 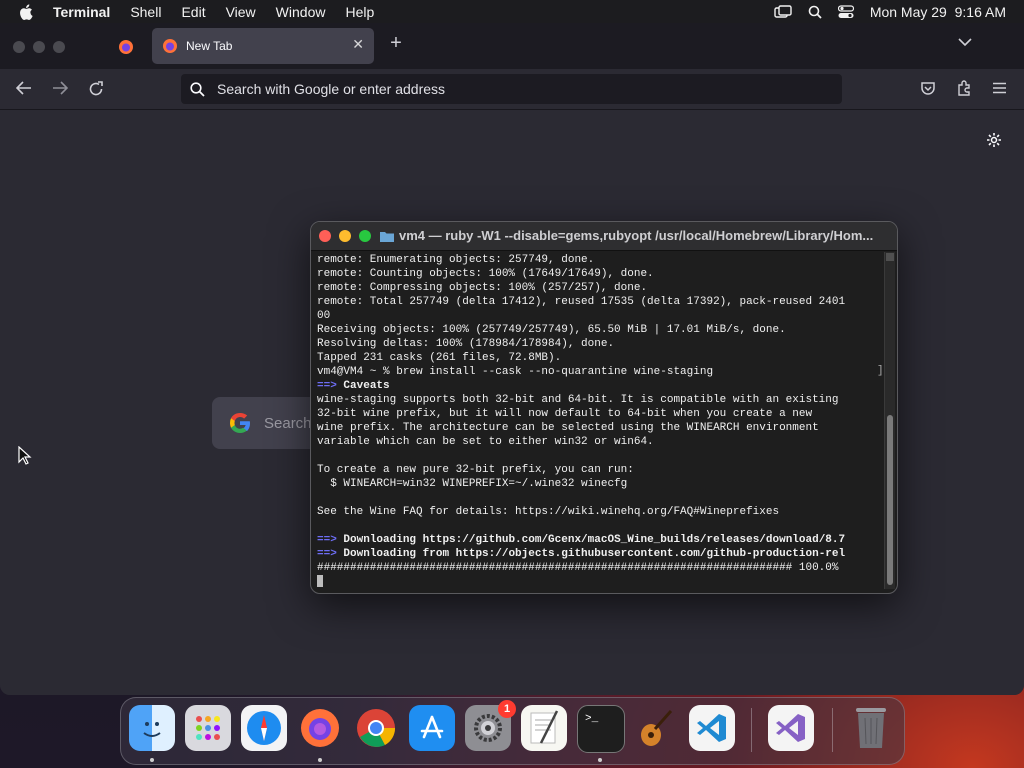 I want to click on dock-launchpad, so click(x=208, y=728).